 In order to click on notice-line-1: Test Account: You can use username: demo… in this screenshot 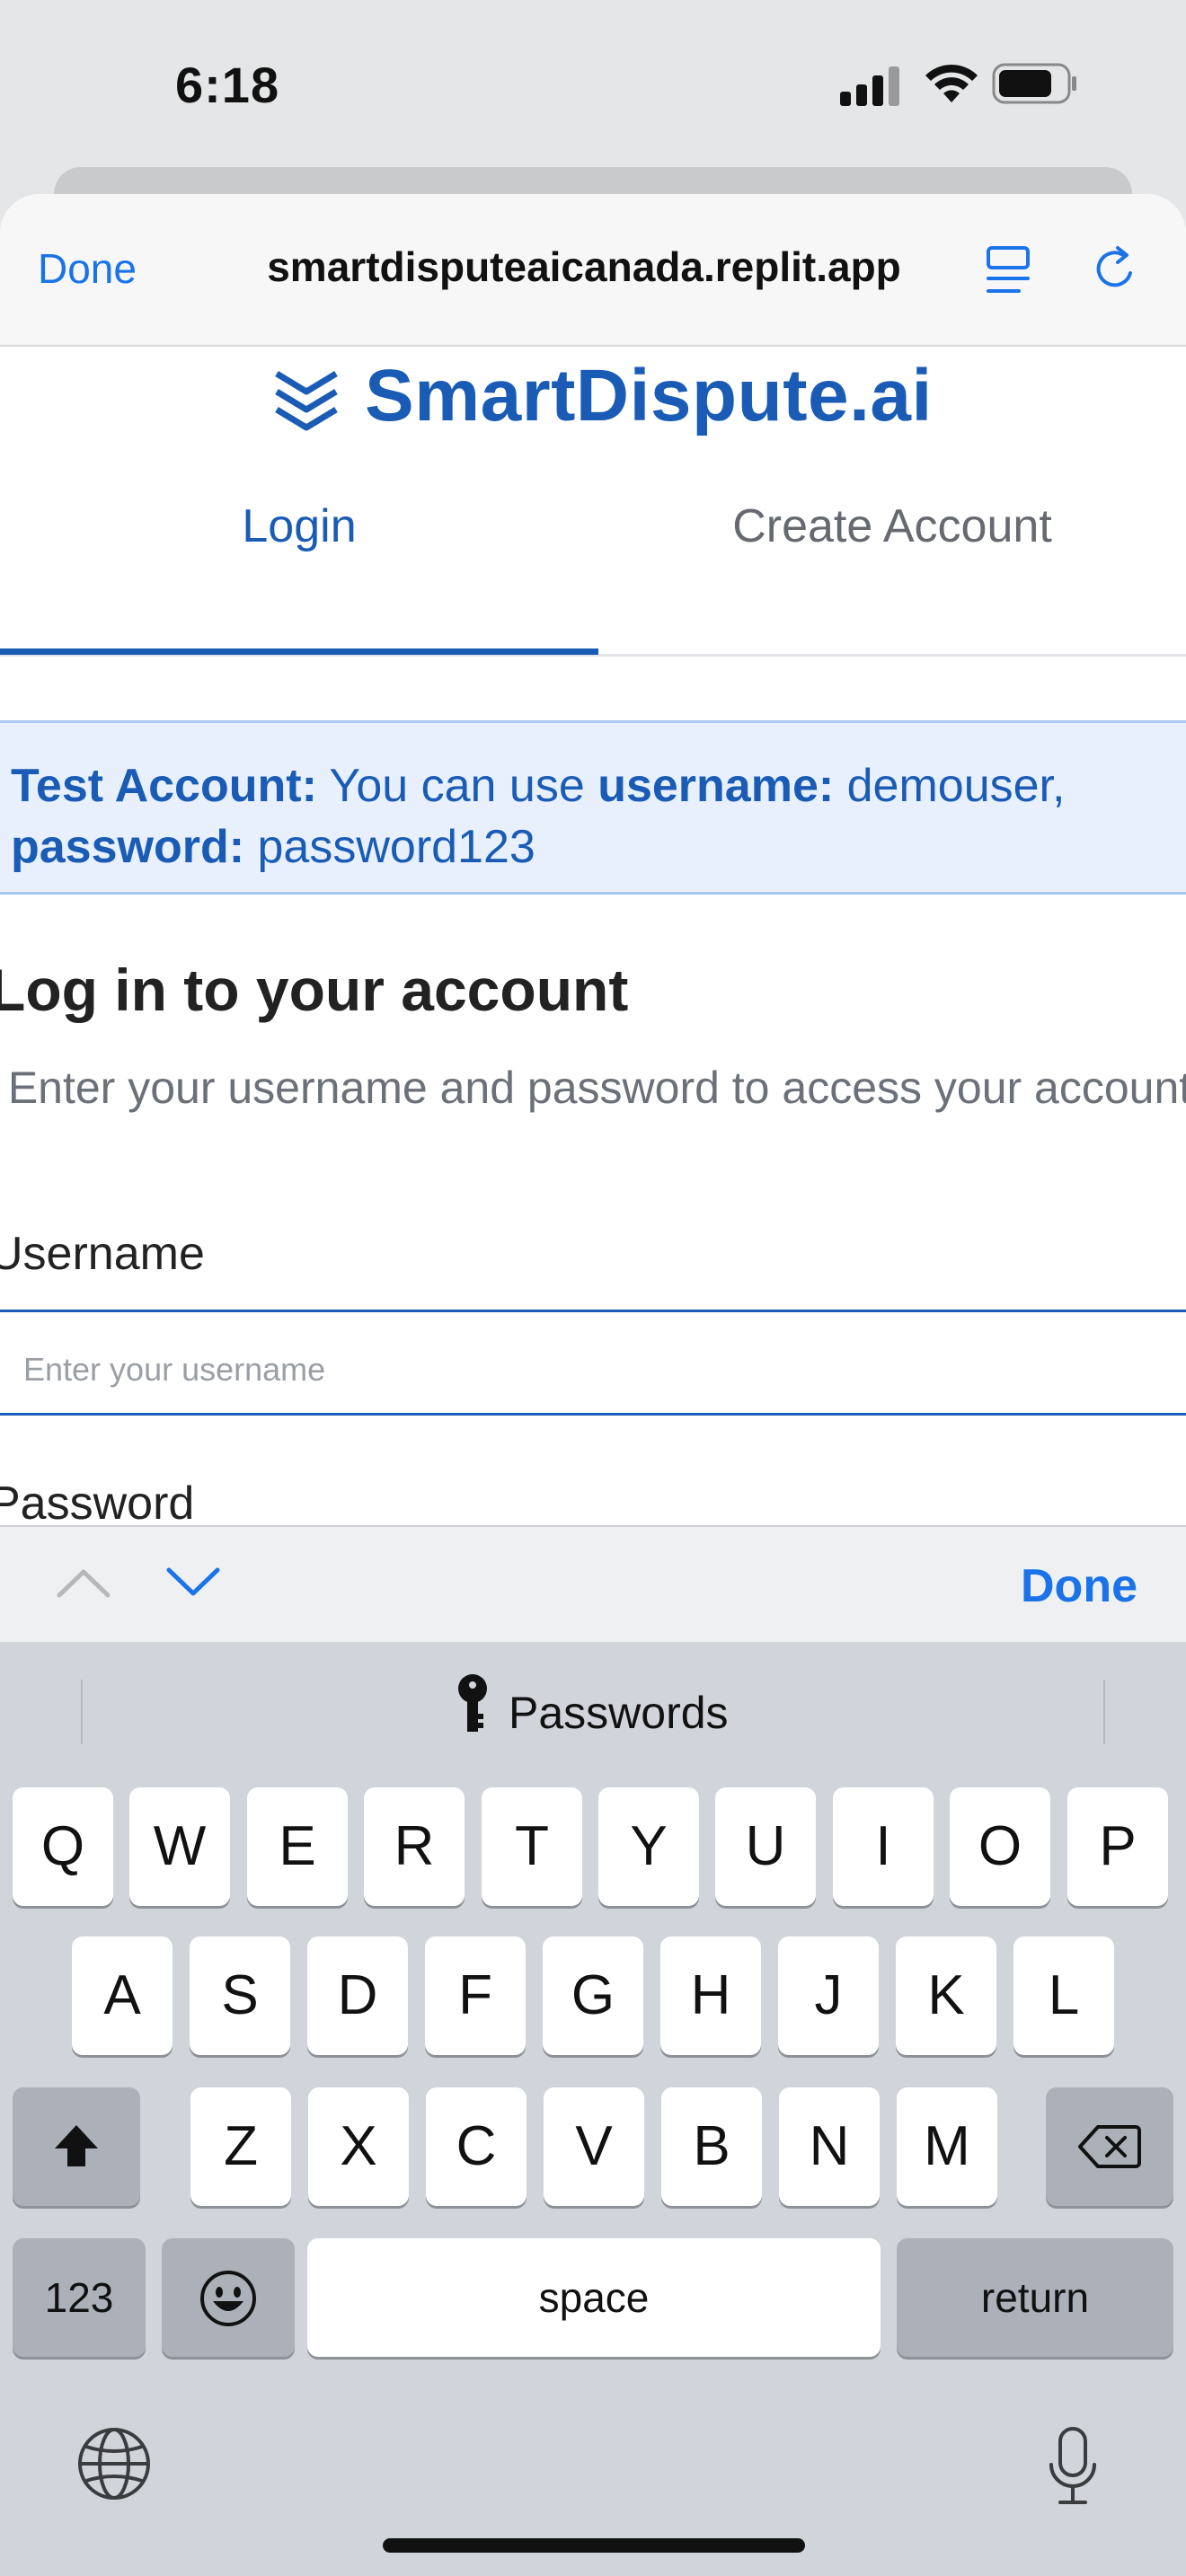, I will do `click(538, 786)`.